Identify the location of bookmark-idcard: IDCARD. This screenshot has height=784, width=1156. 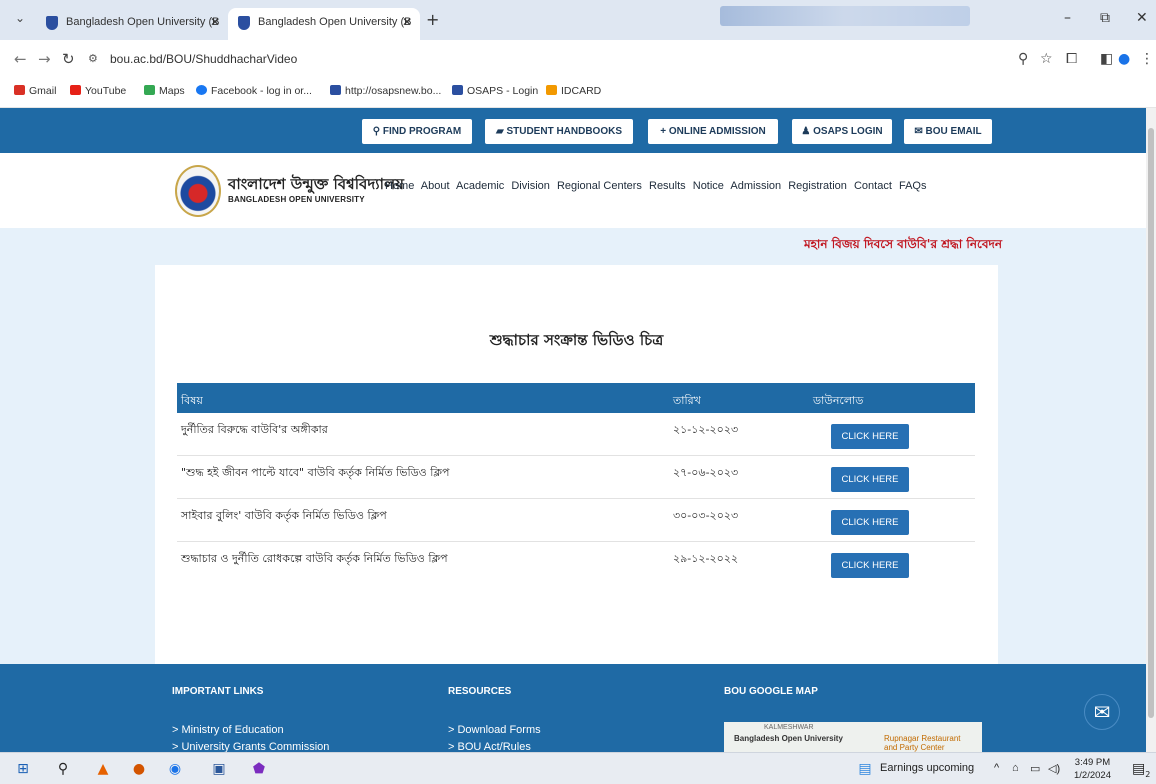
(573, 91).